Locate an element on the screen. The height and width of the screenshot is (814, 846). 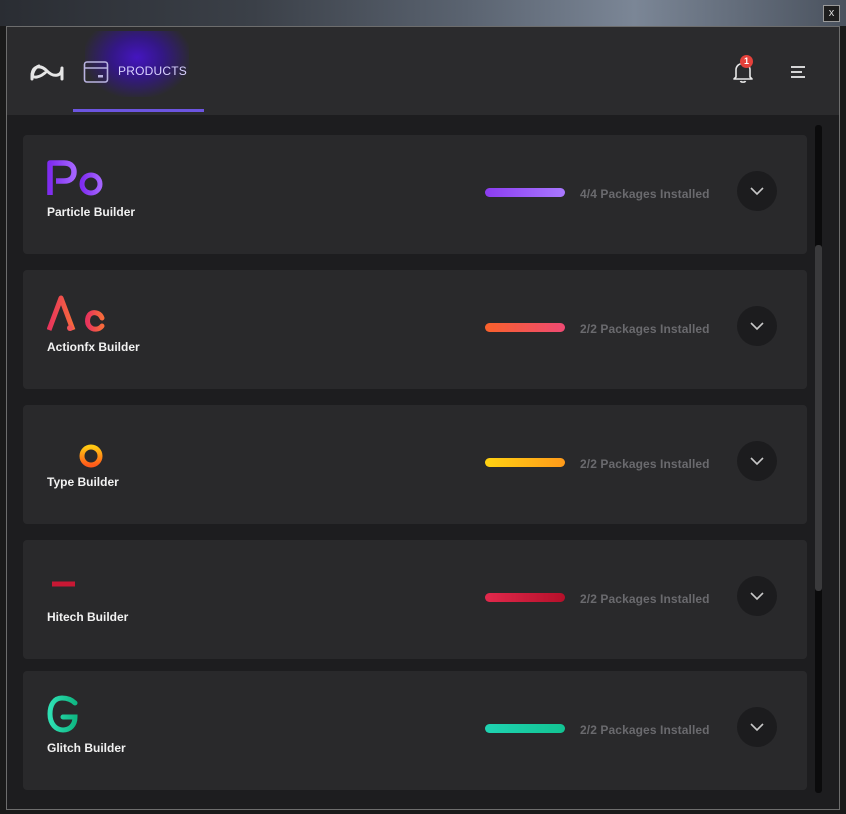
desktop-background-strip is located at coordinates (423, 13).